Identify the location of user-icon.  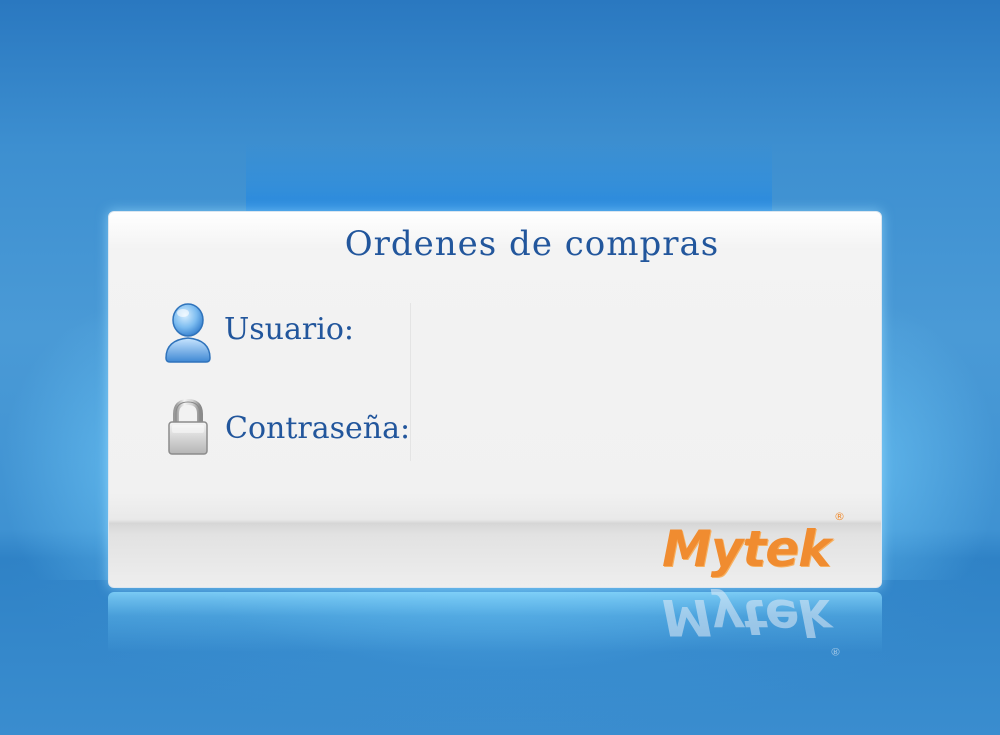
(188, 332).